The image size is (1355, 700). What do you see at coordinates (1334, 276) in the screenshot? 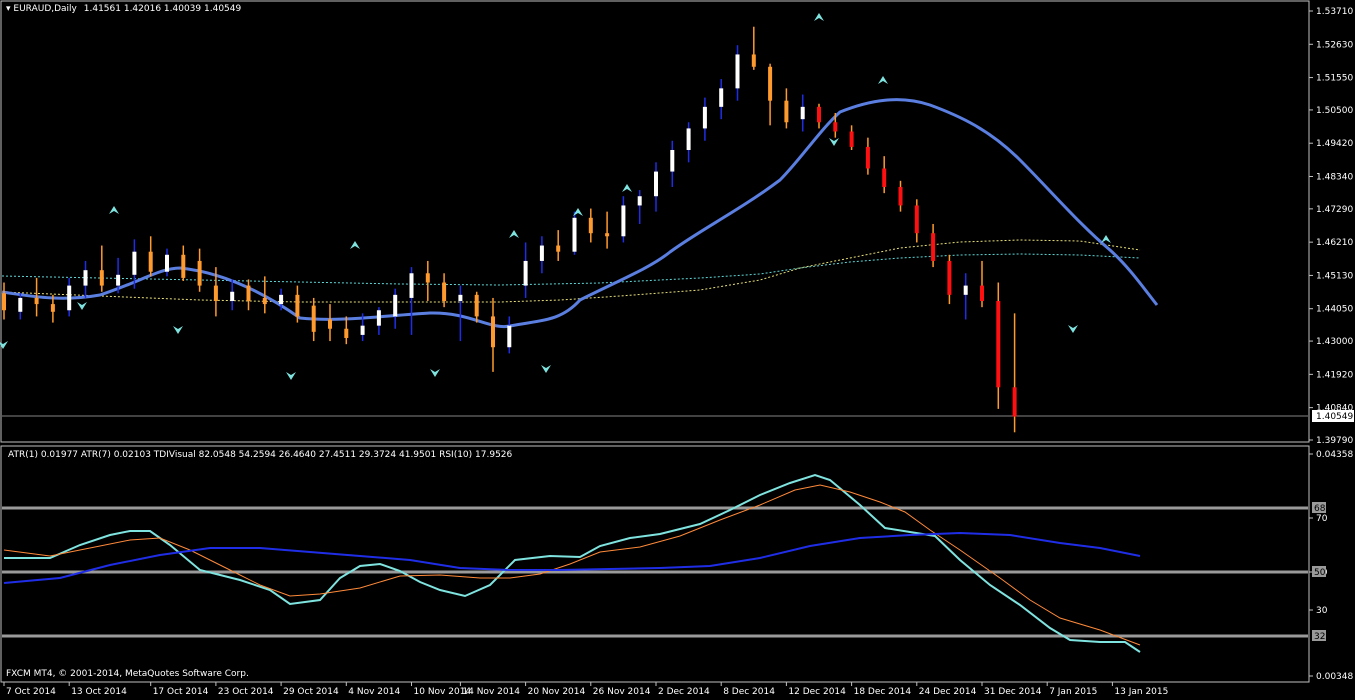
I see `price-tick-label: 1.45130` at bounding box center [1334, 276].